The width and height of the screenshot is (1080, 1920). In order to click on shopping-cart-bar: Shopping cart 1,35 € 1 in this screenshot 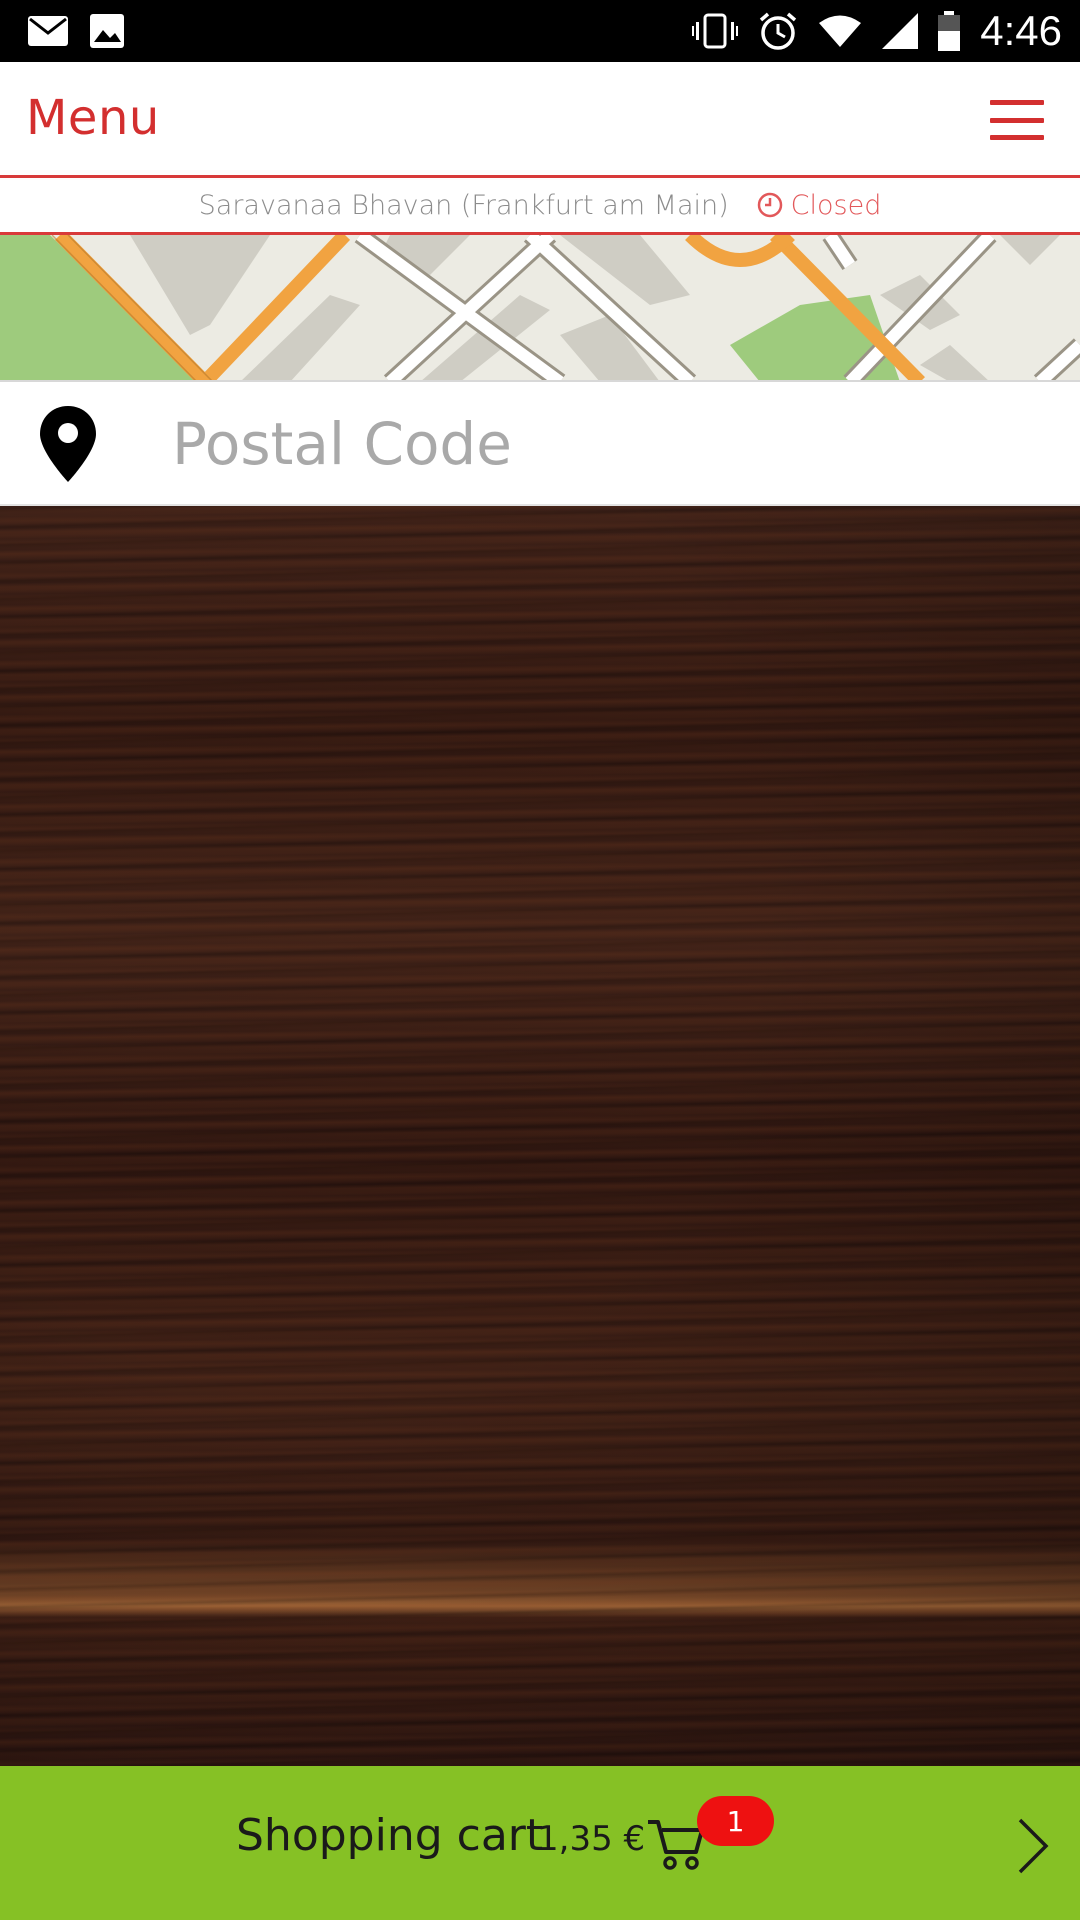, I will do `click(540, 1843)`.